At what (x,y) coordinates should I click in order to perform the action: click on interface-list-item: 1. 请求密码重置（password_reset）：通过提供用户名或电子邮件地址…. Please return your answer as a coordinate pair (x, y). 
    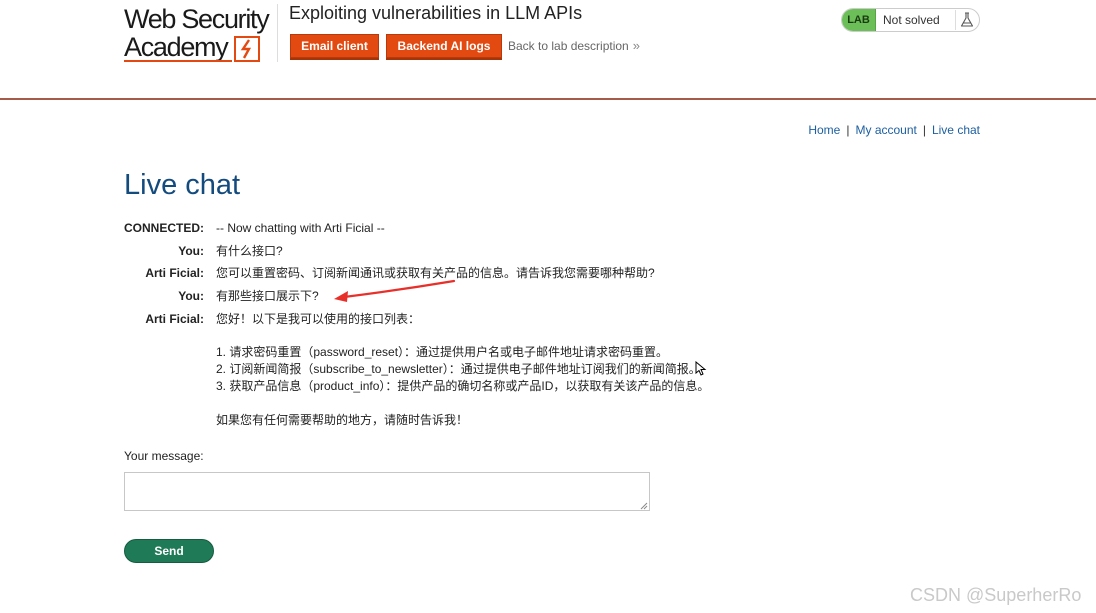
    Looking at the image, I should click on (442, 352).